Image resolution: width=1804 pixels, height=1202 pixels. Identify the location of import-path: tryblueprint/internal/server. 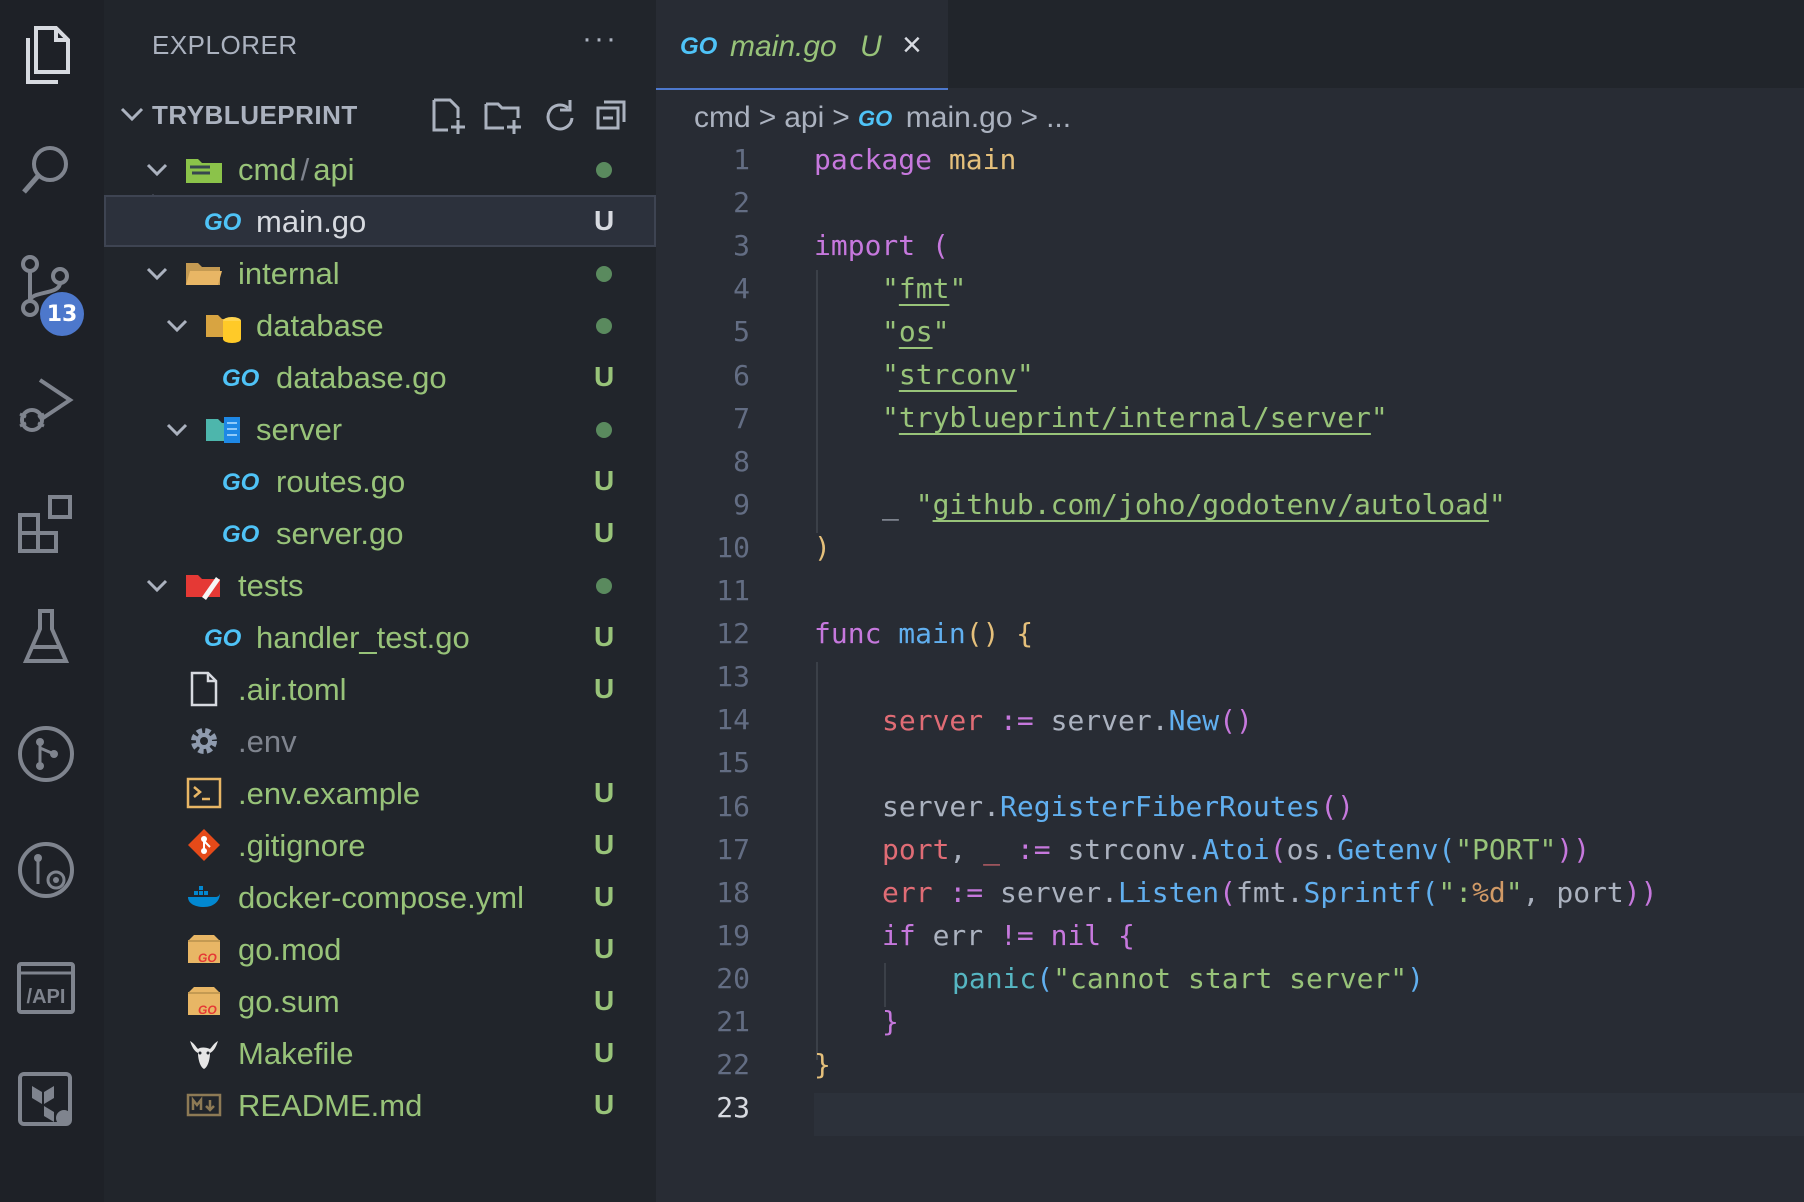
(1135, 417).